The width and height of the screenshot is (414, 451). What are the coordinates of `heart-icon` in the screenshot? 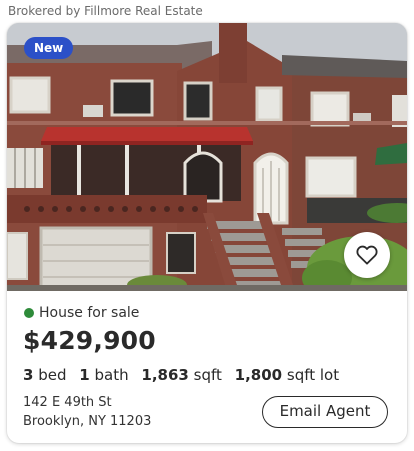 It's located at (367, 255).